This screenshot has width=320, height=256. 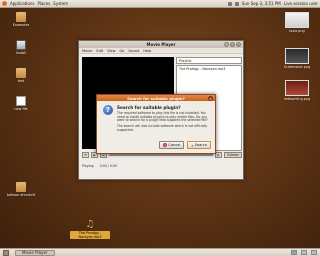 I want to click on desktop-thumb-3: networking.png, so click(x=297, y=90).